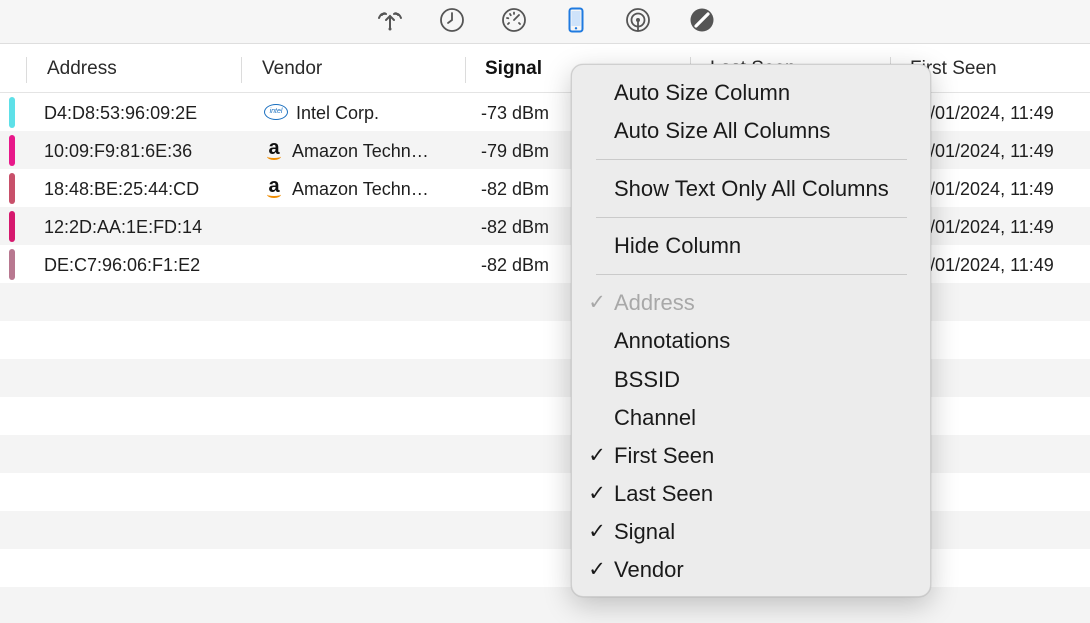 This screenshot has height=623, width=1090. What do you see at coordinates (751, 494) in the screenshot?
I see `menu-item-column-last-seen: ✓ Last Seen` at bounding box center [751, 494].